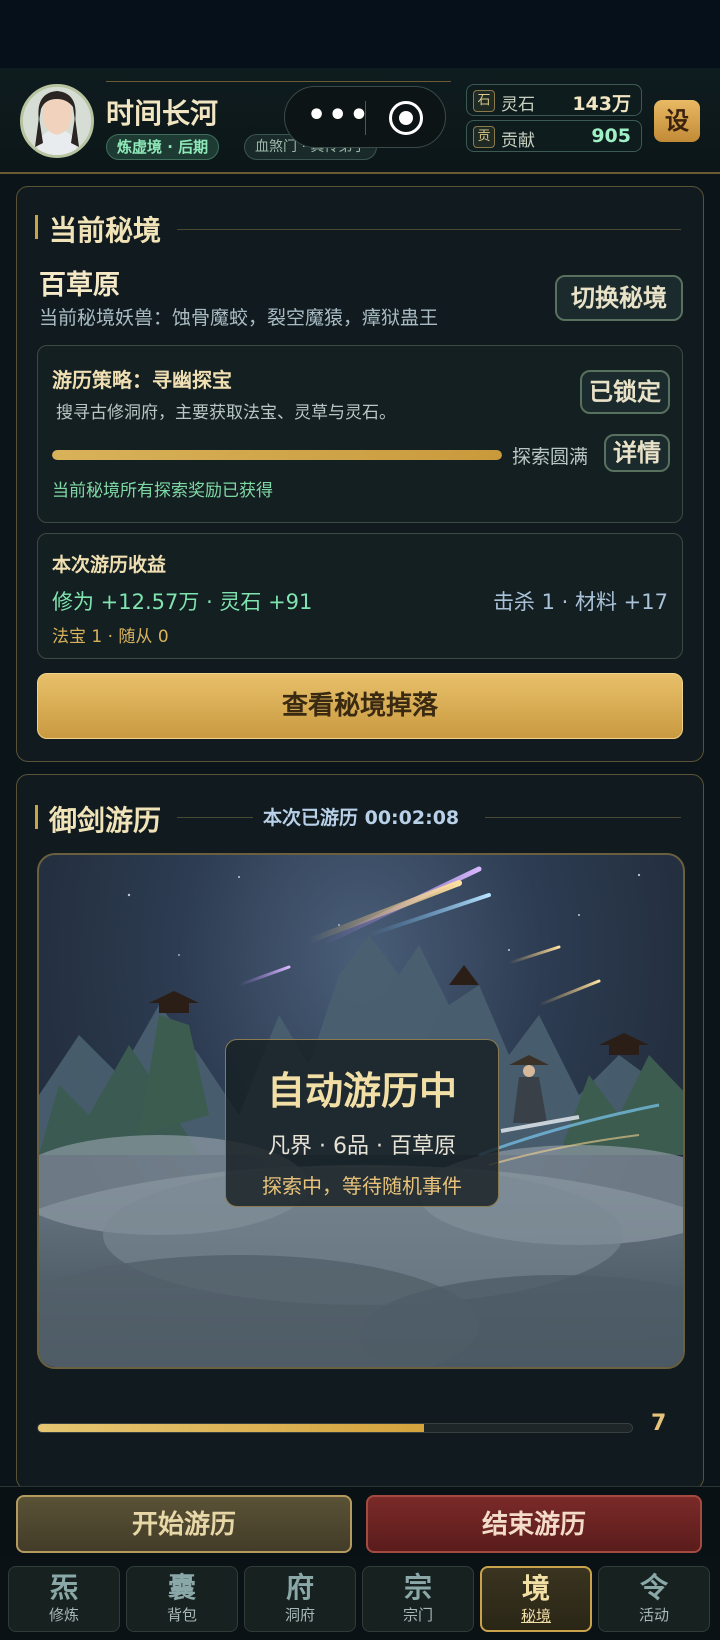  I want to click on nav-cultivate: 炁 修炼, so click(64, 1599).